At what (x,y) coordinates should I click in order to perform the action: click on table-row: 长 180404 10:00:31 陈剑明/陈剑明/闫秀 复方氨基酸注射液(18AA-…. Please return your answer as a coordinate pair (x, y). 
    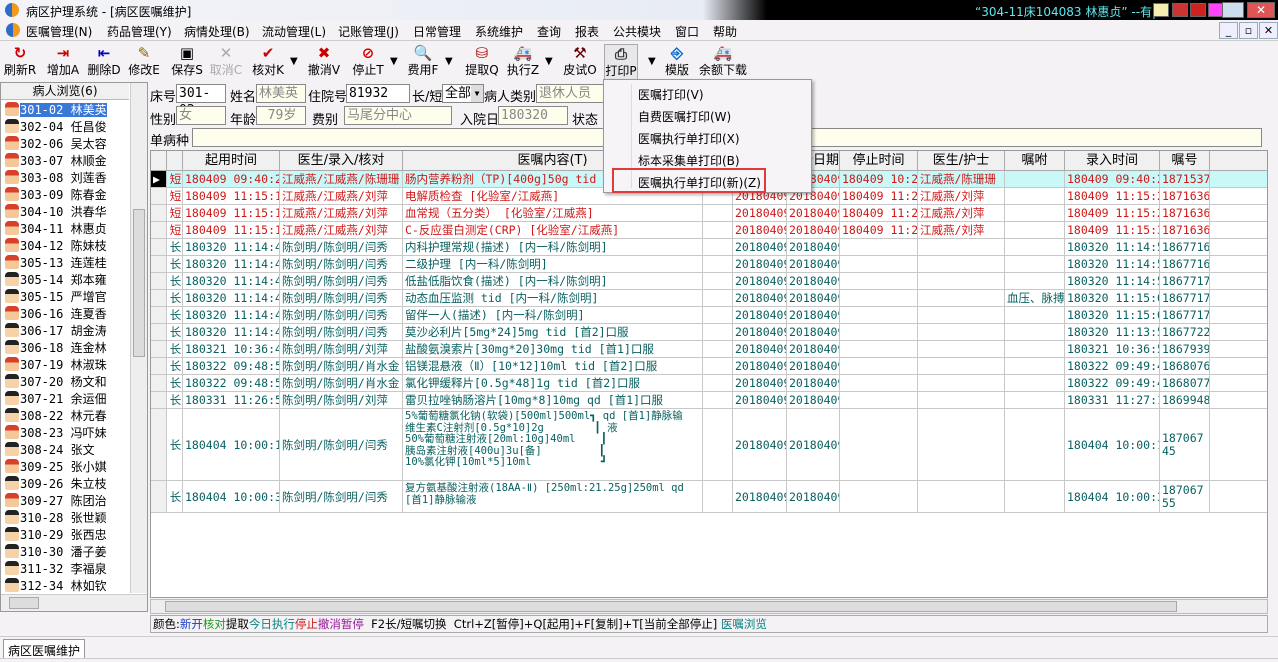
    Looking at the image, I should click on (709, 497).